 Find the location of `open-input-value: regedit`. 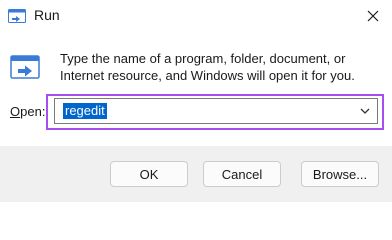

open-input-value: regedit is located at coordinates (85, 111).